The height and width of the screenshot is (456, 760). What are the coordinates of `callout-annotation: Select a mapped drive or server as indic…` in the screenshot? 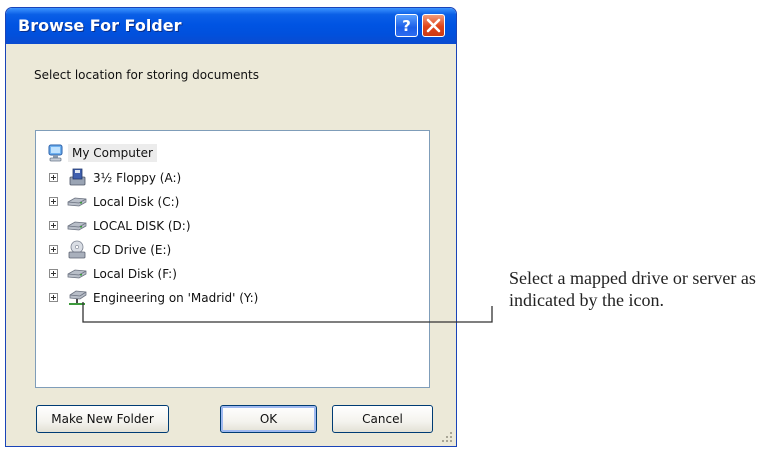 It's located at (632, 289).